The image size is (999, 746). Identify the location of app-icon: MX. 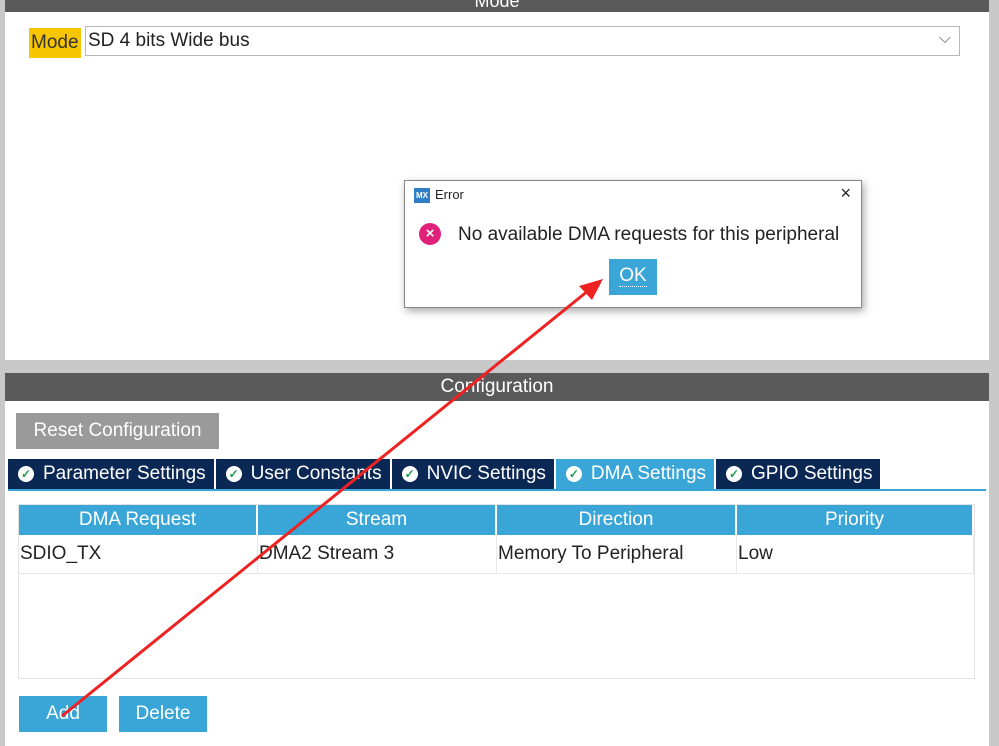
(422, 195).